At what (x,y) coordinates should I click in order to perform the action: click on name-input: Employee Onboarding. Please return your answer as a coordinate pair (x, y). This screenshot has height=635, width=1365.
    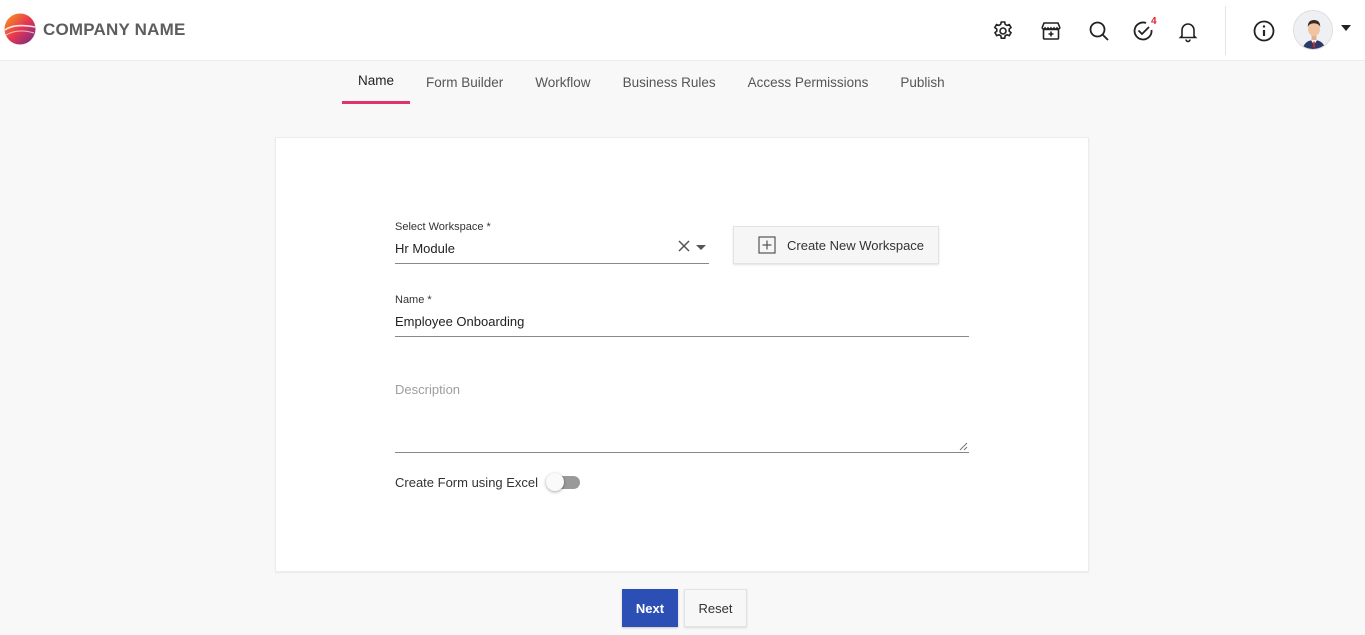
    Looking at the image, I should click on (682, 321).